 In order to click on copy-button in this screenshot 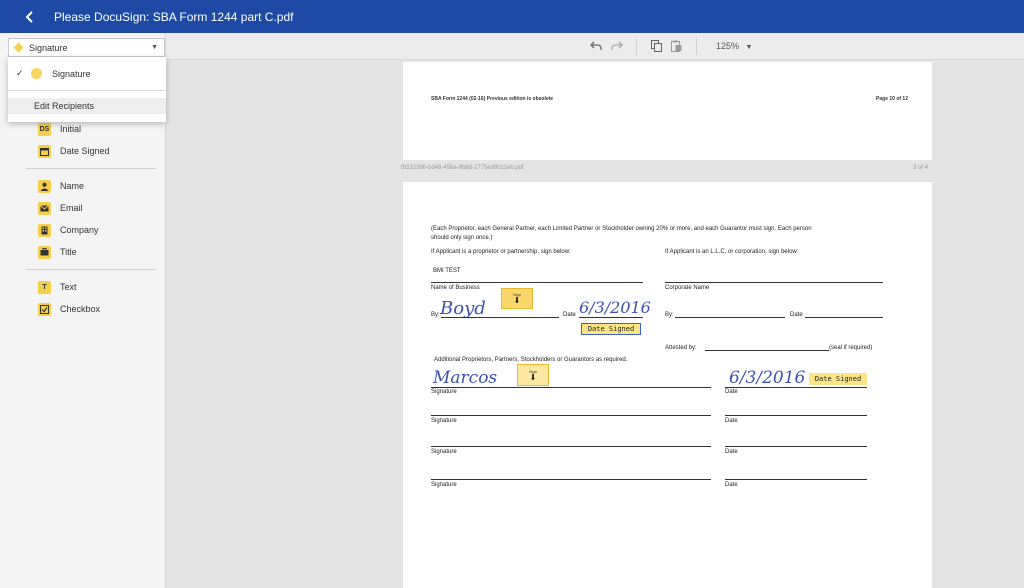, I will do `click(656, 46)`.